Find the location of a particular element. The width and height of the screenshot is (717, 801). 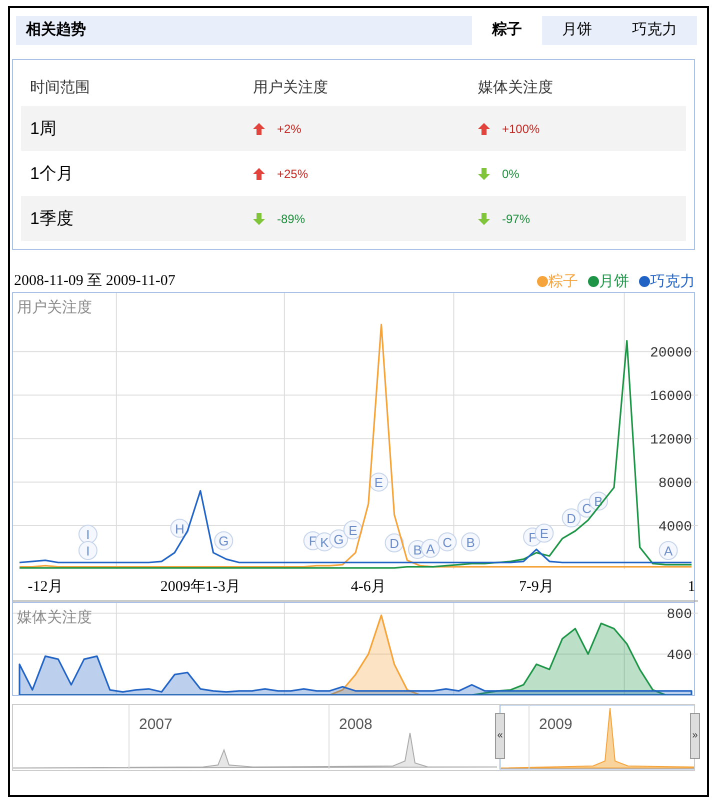

keyword-tab: 巧克力 is located at coordinates (654, 30).